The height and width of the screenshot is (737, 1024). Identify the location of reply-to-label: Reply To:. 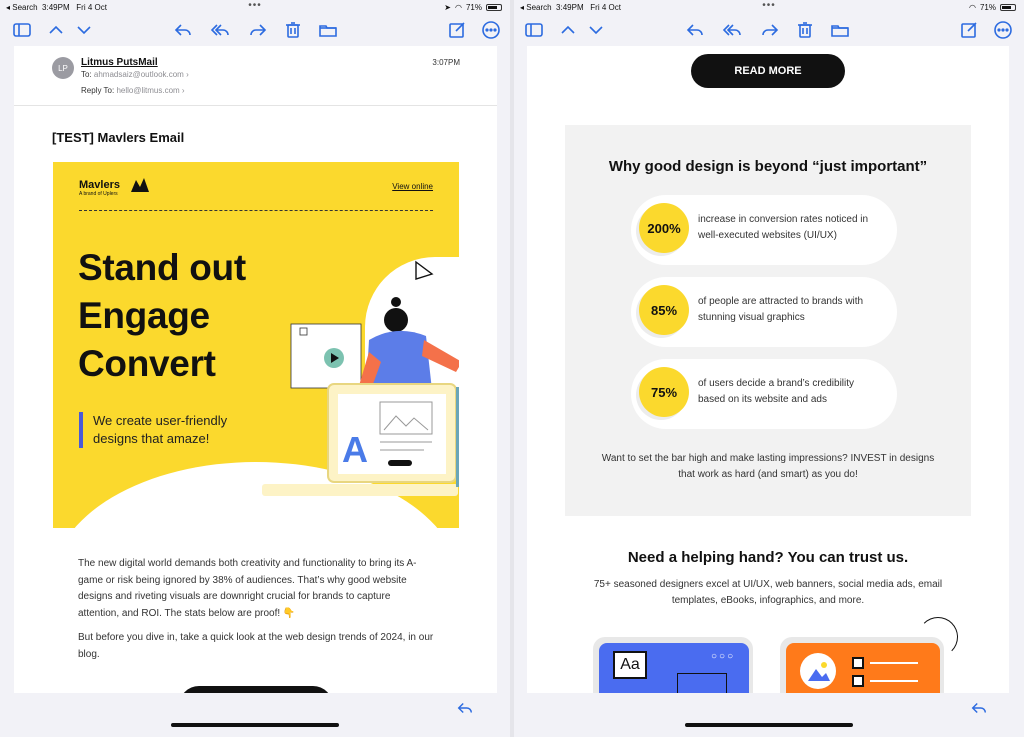
(98, 90).